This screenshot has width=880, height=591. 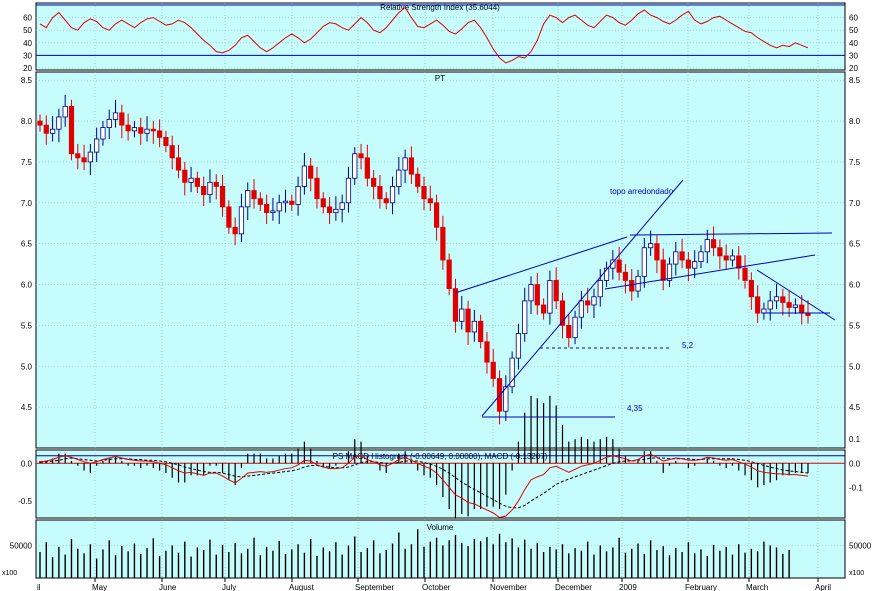 I want to click on volume-tick-right: 50000, so click(x=860, y=546).